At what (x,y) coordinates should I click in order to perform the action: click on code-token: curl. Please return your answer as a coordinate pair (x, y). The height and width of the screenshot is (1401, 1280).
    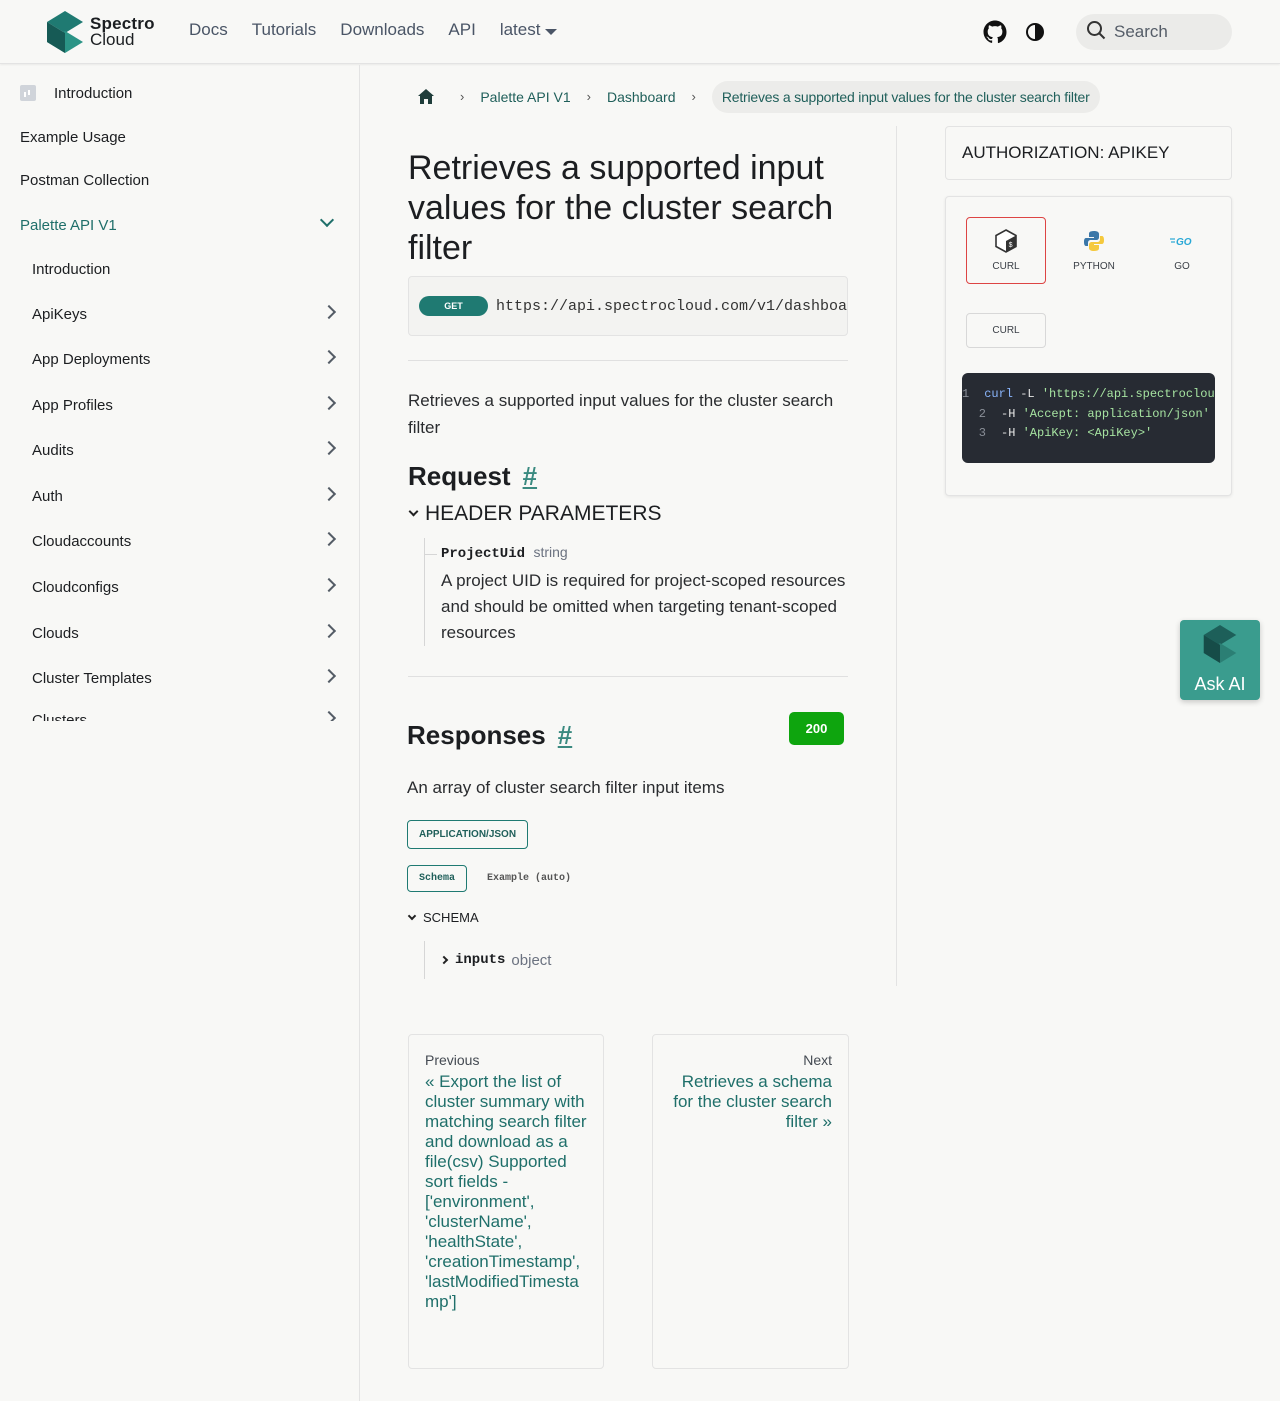
    Looking at the image, I should click on (999, 394).